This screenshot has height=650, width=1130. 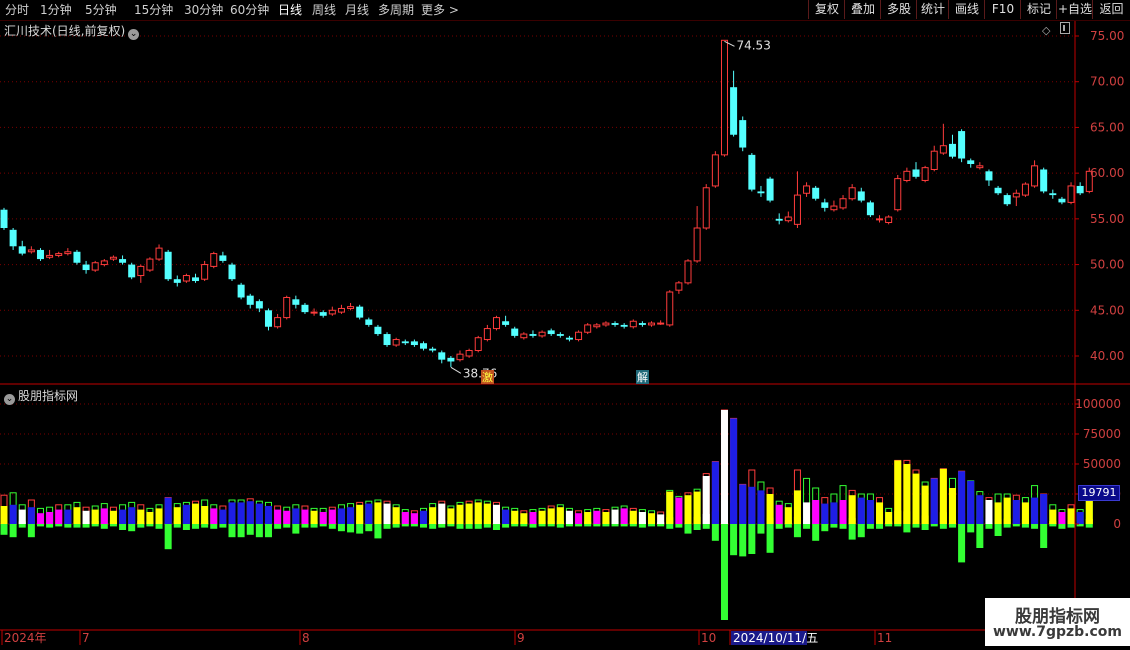 I want to click on draw-line-button: 画线, so click(x=966, y=9).